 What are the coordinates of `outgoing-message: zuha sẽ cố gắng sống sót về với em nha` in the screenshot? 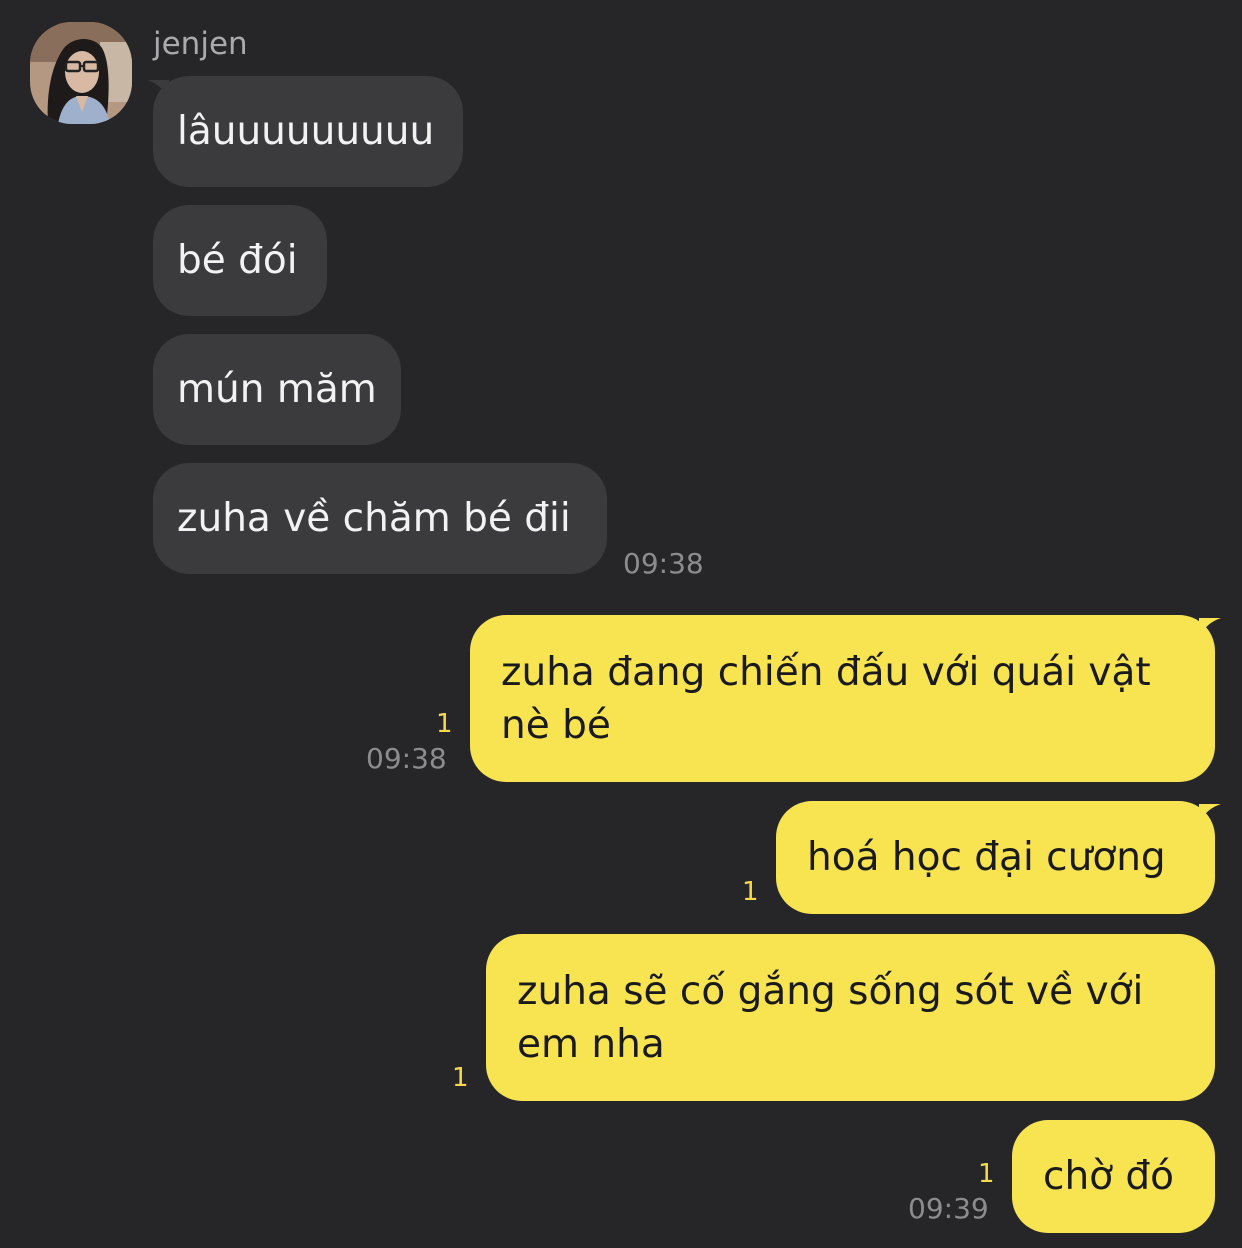 It's located at (850, 1017).